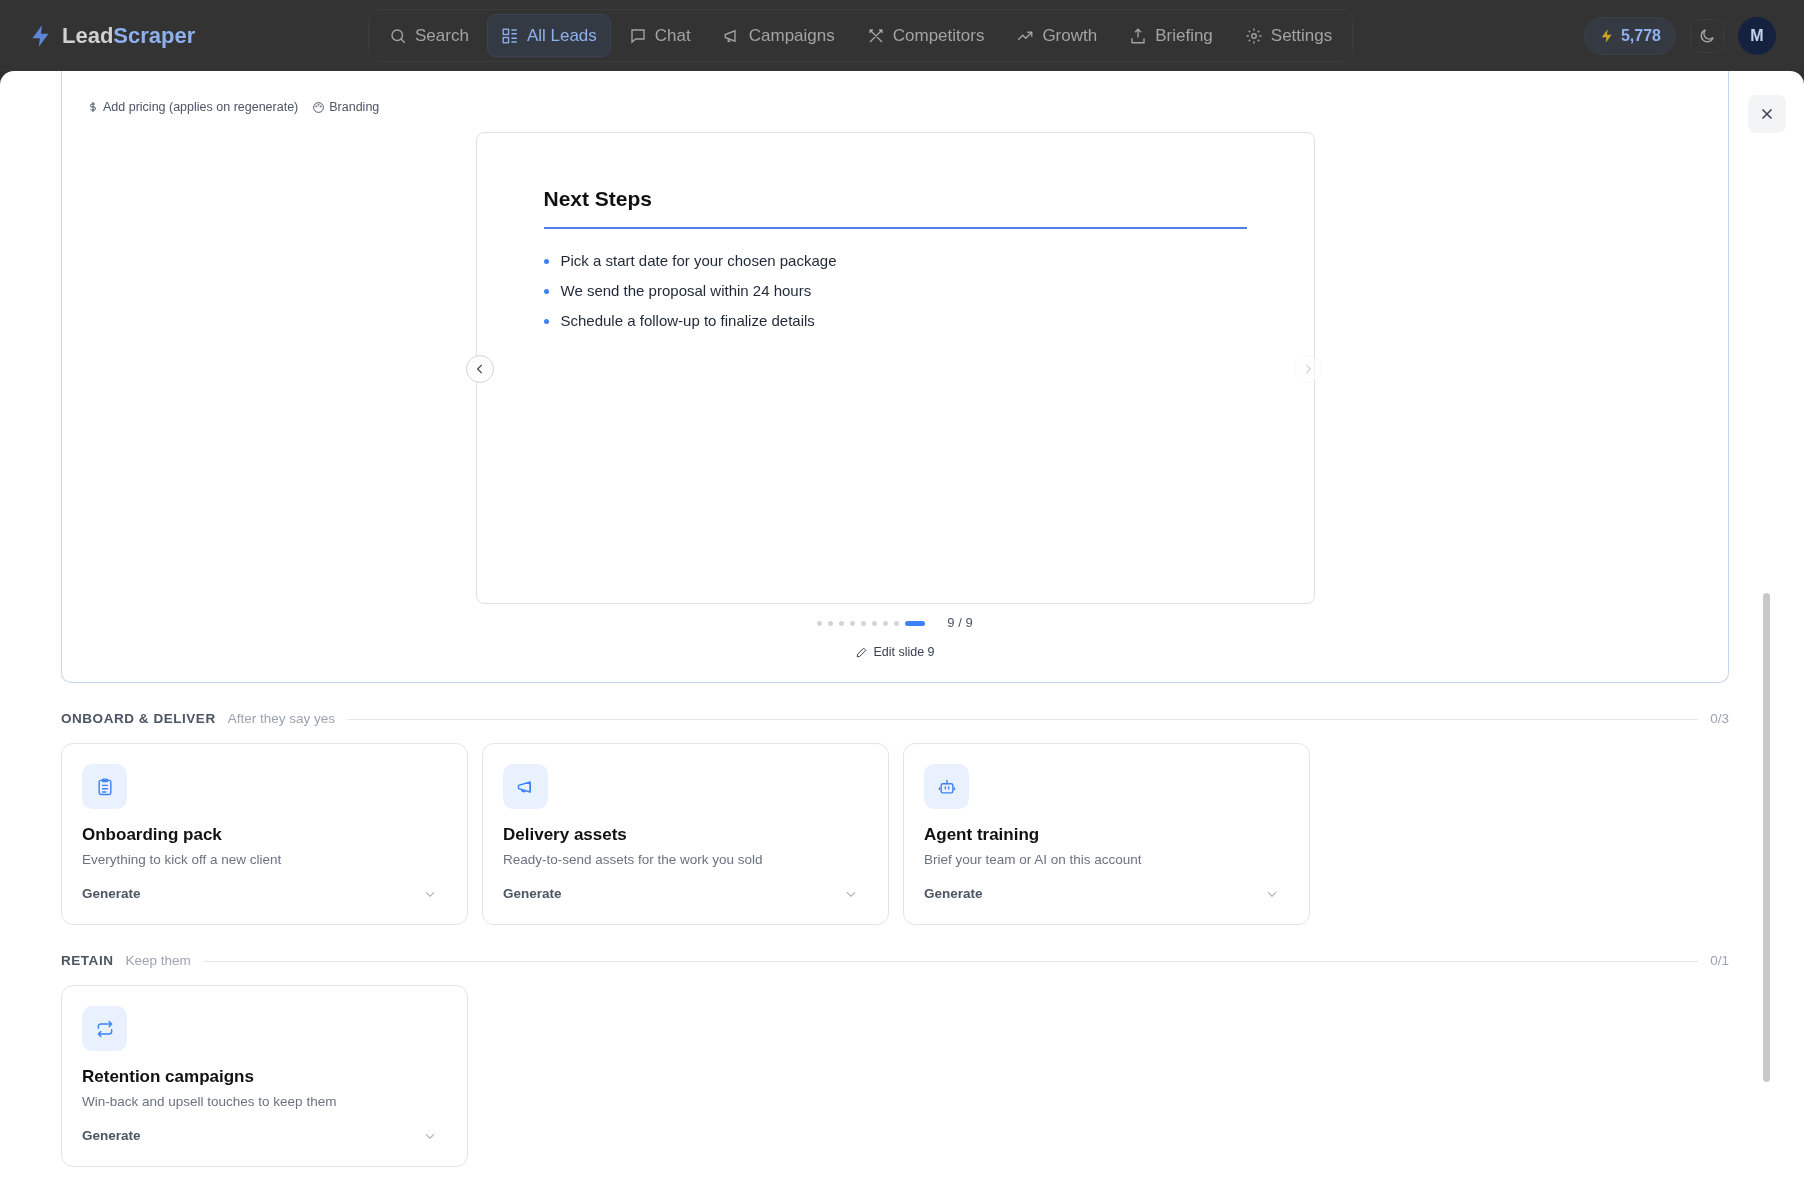 The height and width of the screenshot is (1178, 1804). What do you see at coordinates (895, 652) in the screenshot?
I see `edit-slide-link: Edit slide 9` at bounding box center [895, 652].